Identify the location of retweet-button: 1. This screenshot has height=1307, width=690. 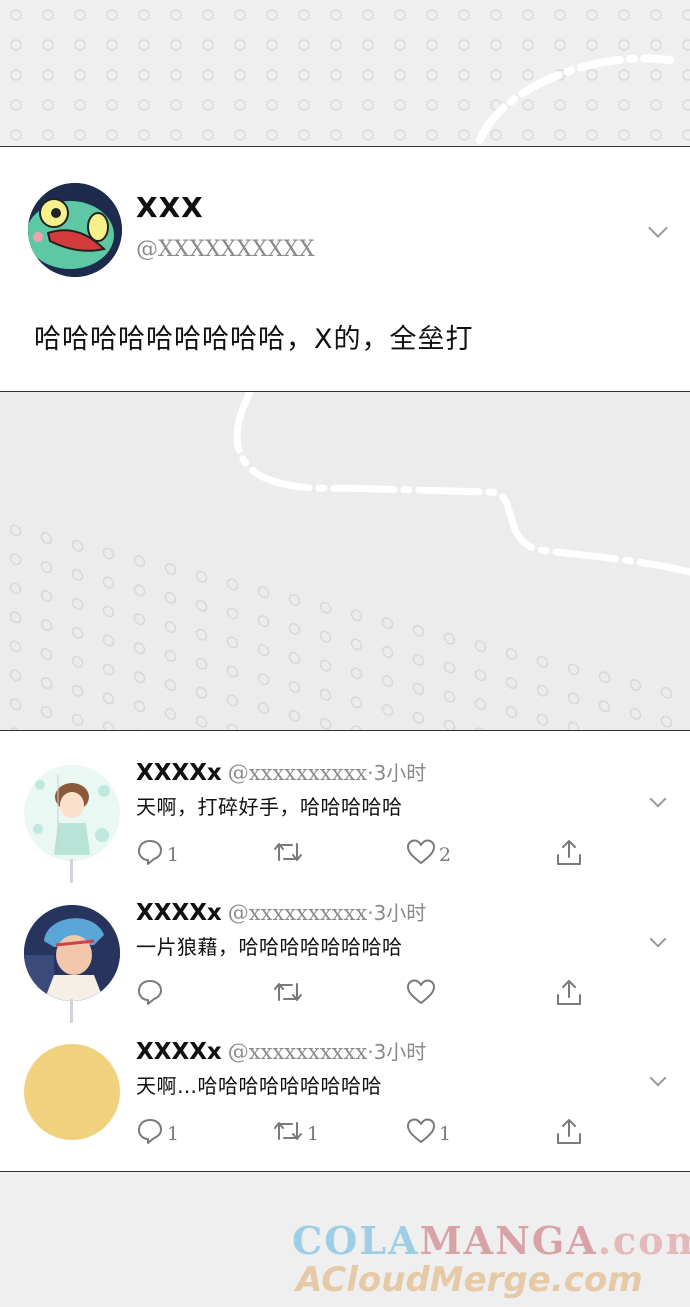
(295, 1131).